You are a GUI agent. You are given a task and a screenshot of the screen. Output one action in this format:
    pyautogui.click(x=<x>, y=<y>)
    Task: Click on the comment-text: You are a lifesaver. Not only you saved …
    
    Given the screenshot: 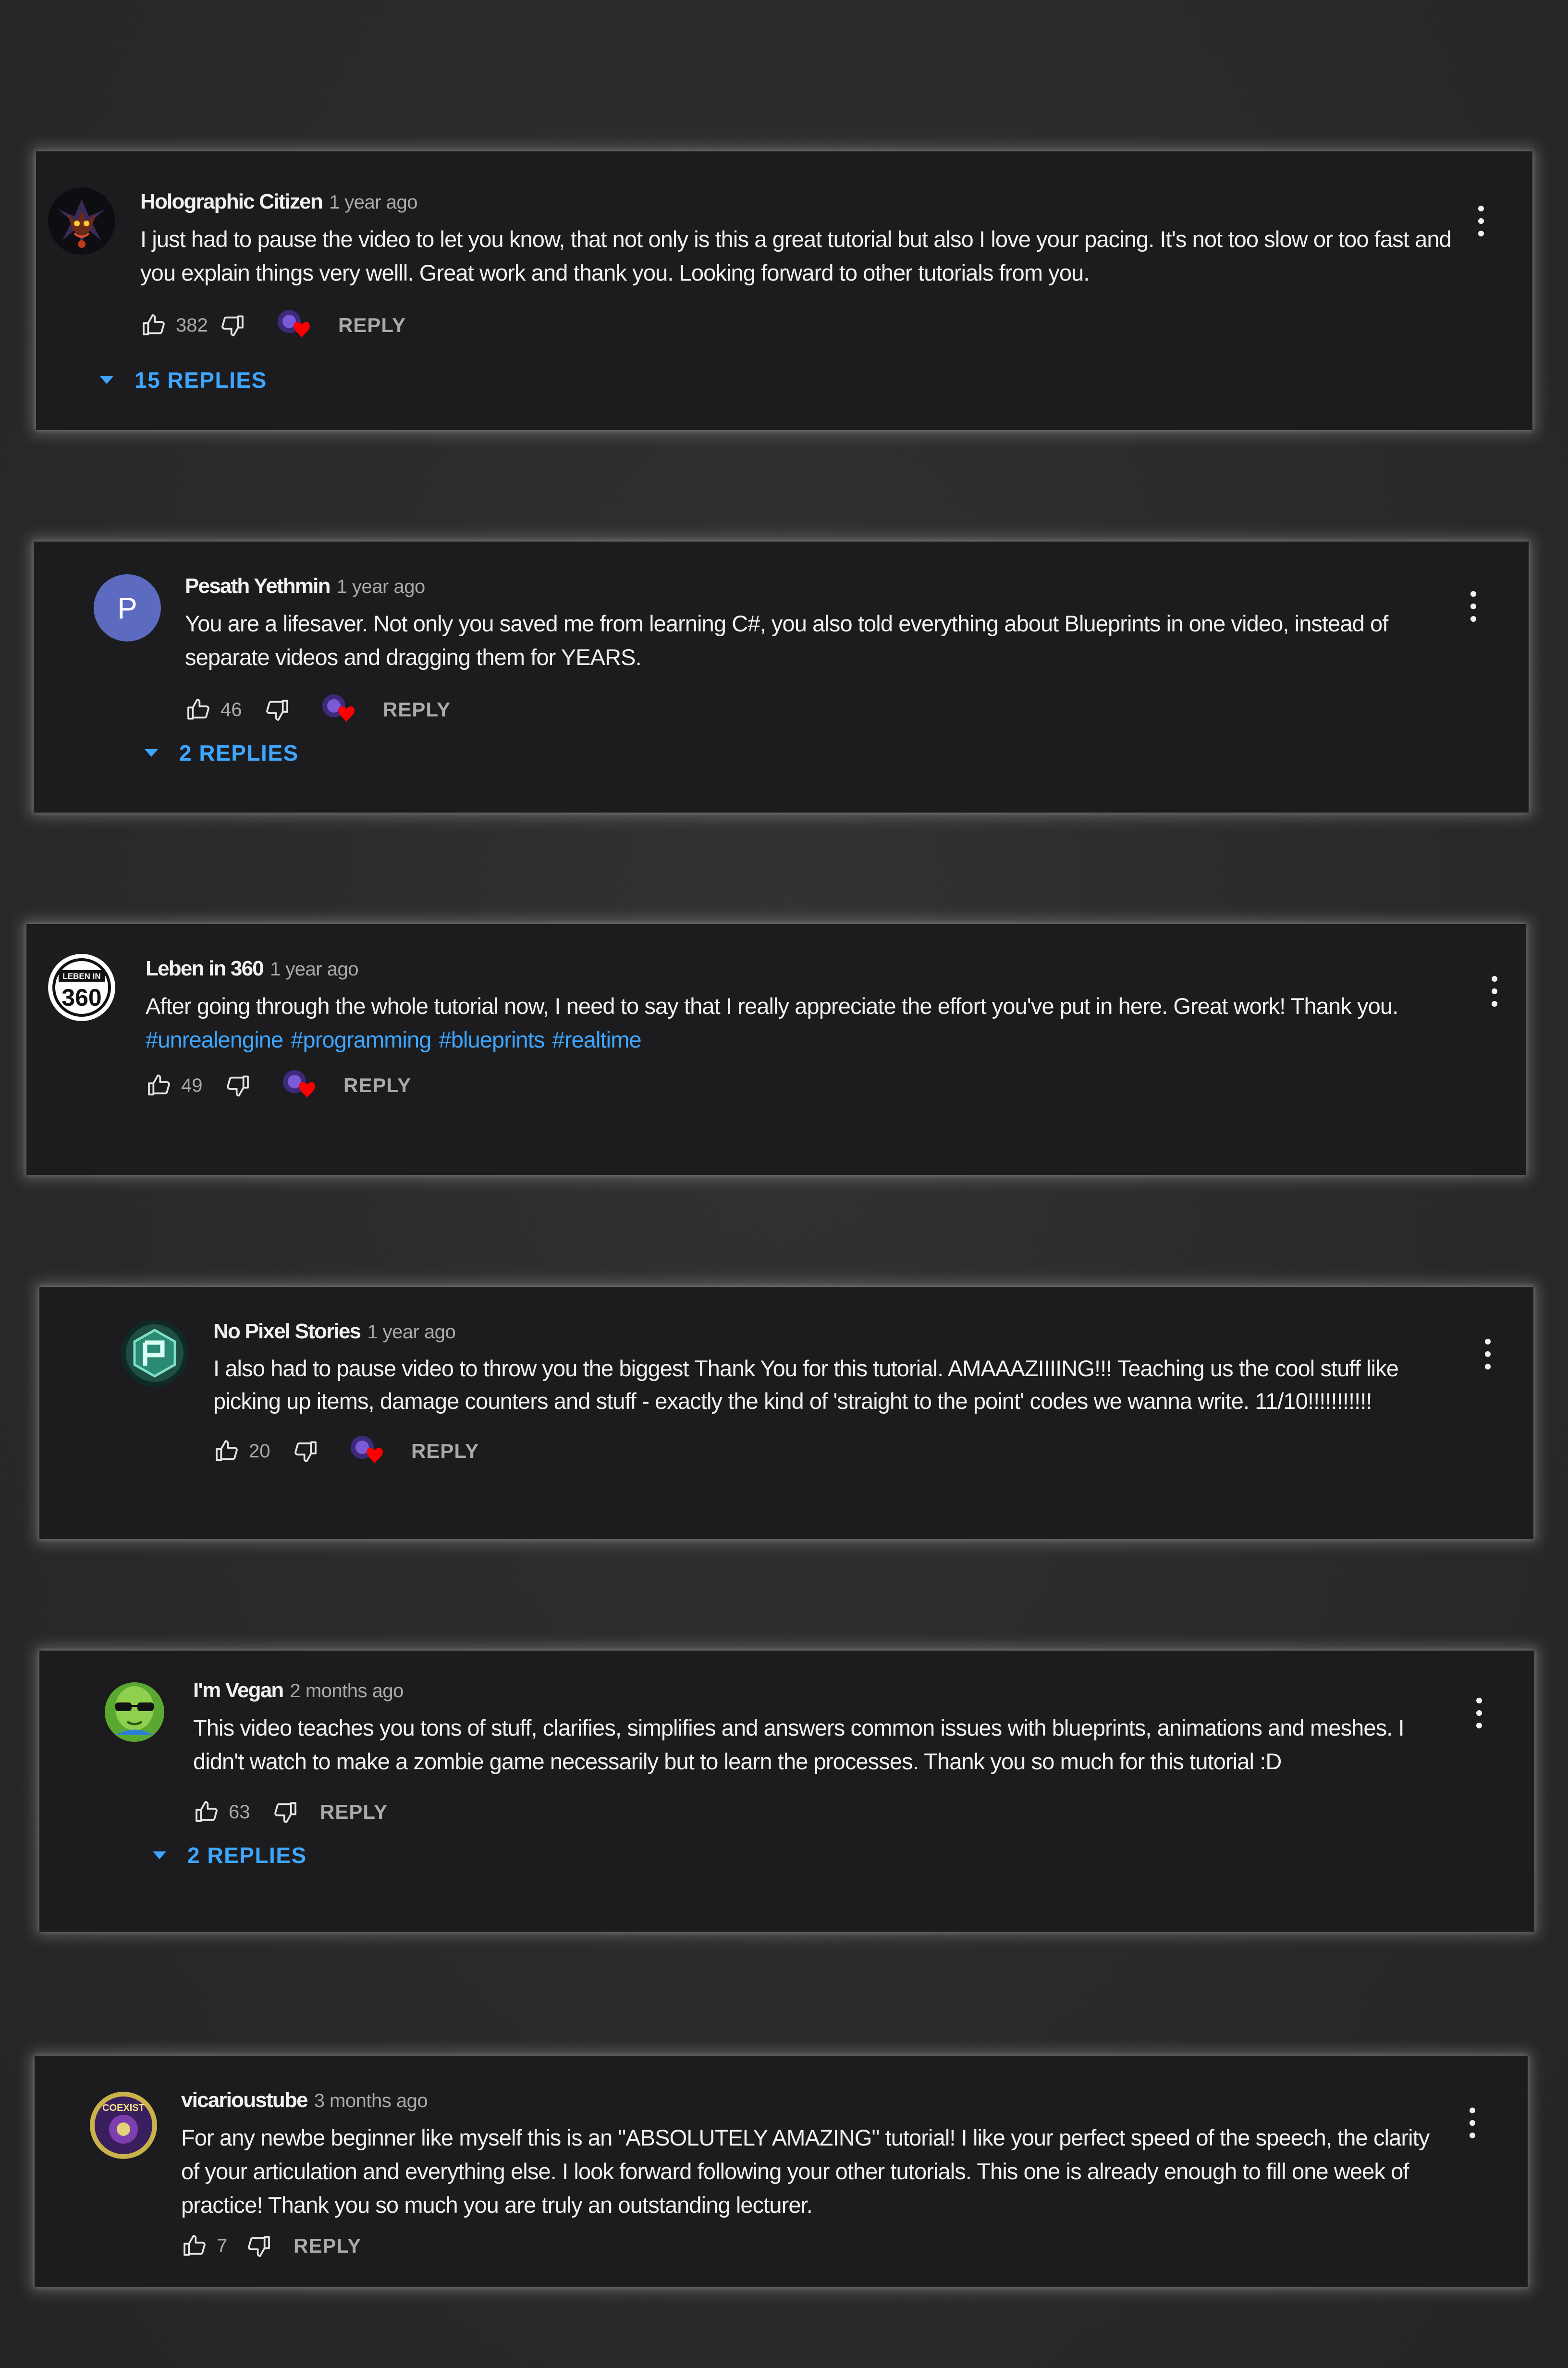 What is the action you would take?
    pyautogui.click(x=787, y=640)
    